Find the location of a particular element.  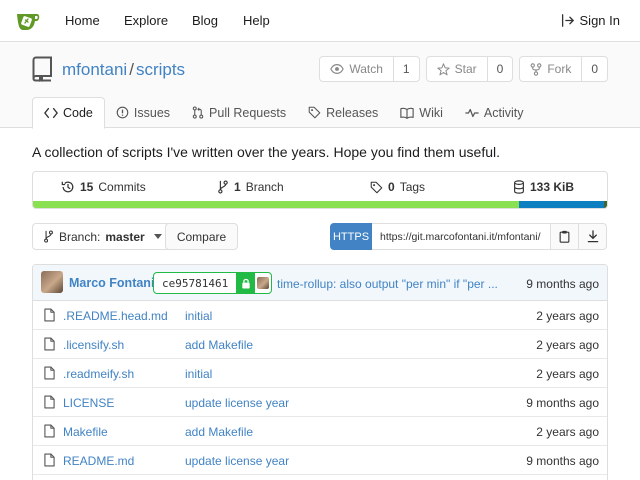

table-row: .readmeify.sh initial 2 years ago is located at coordinates (320, 373).